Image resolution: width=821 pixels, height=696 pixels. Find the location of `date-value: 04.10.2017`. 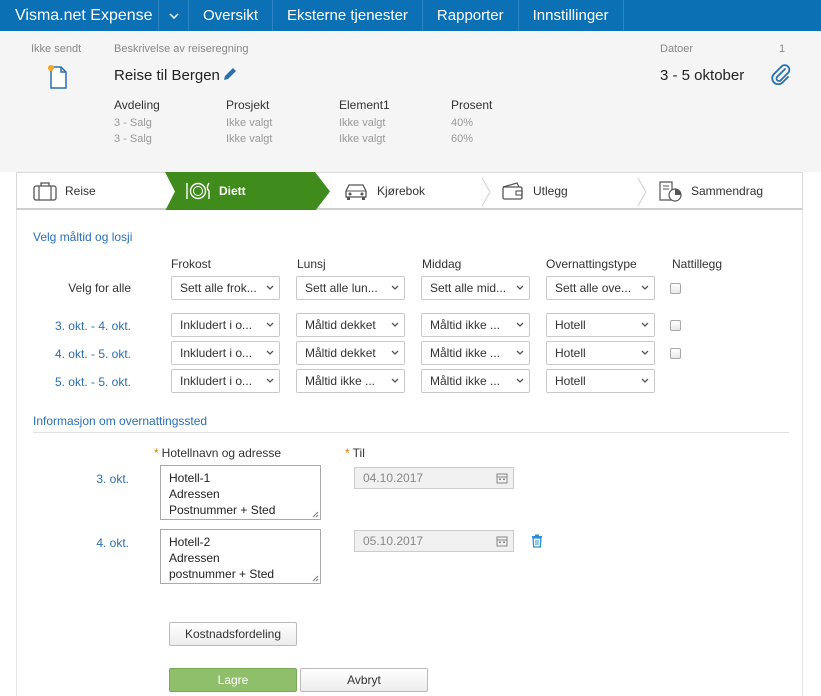

date-value: 04.10.2017 is located at coordinates (393, 478).